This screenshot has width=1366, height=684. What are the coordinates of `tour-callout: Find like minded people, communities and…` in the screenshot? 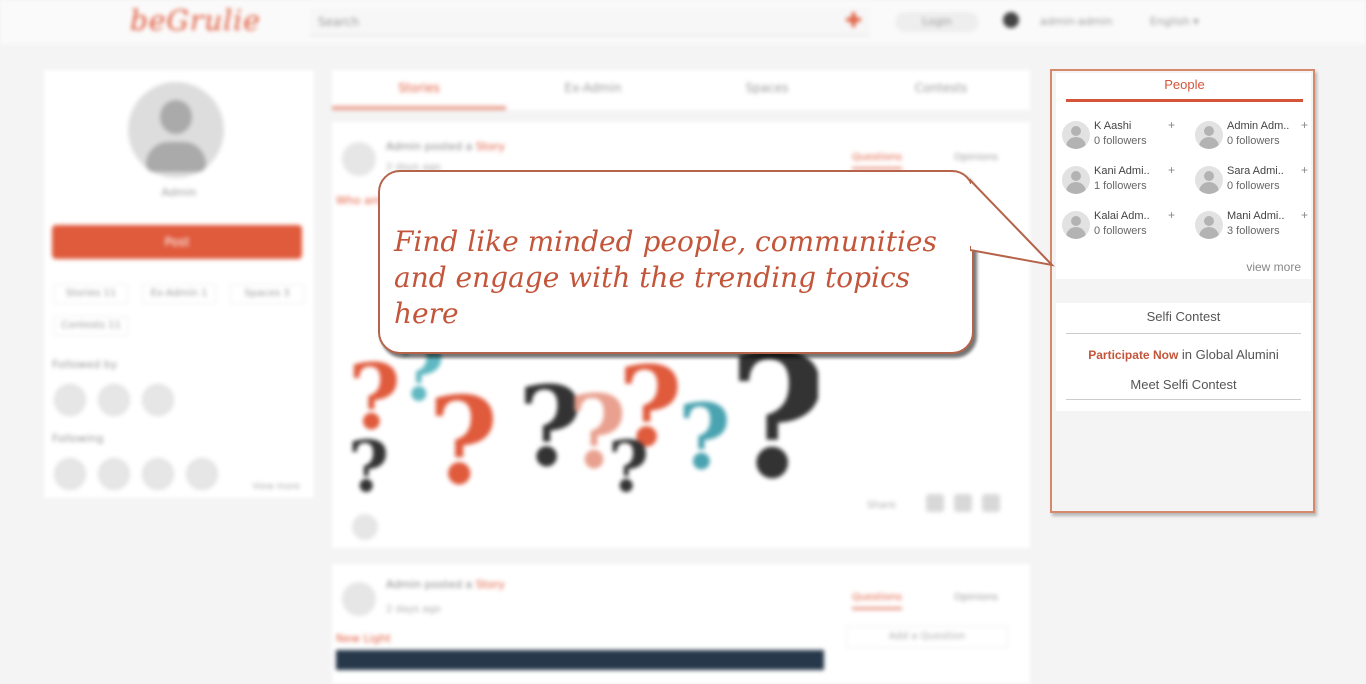 It's located at (676, 262).